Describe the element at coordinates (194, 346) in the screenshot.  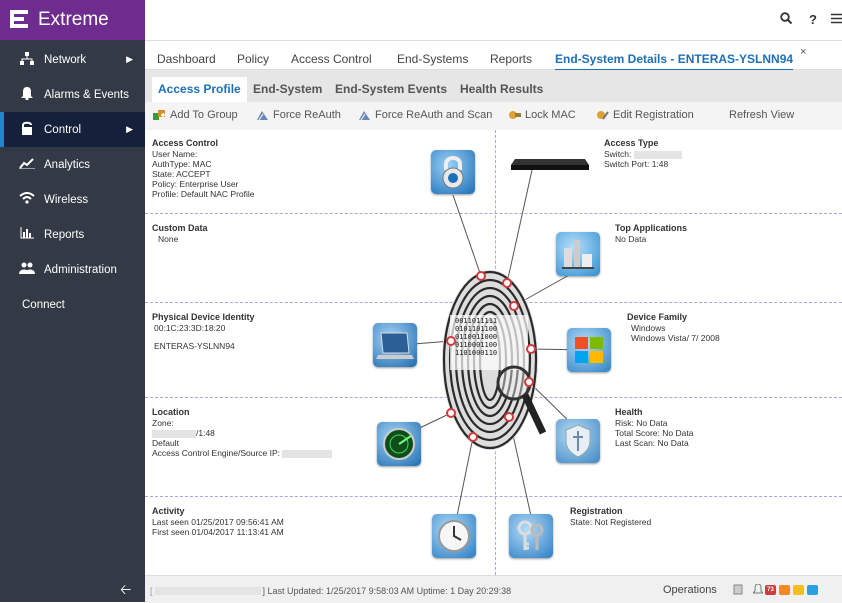
I see `device-name: ENTERAS-YSLNN94` at that location.